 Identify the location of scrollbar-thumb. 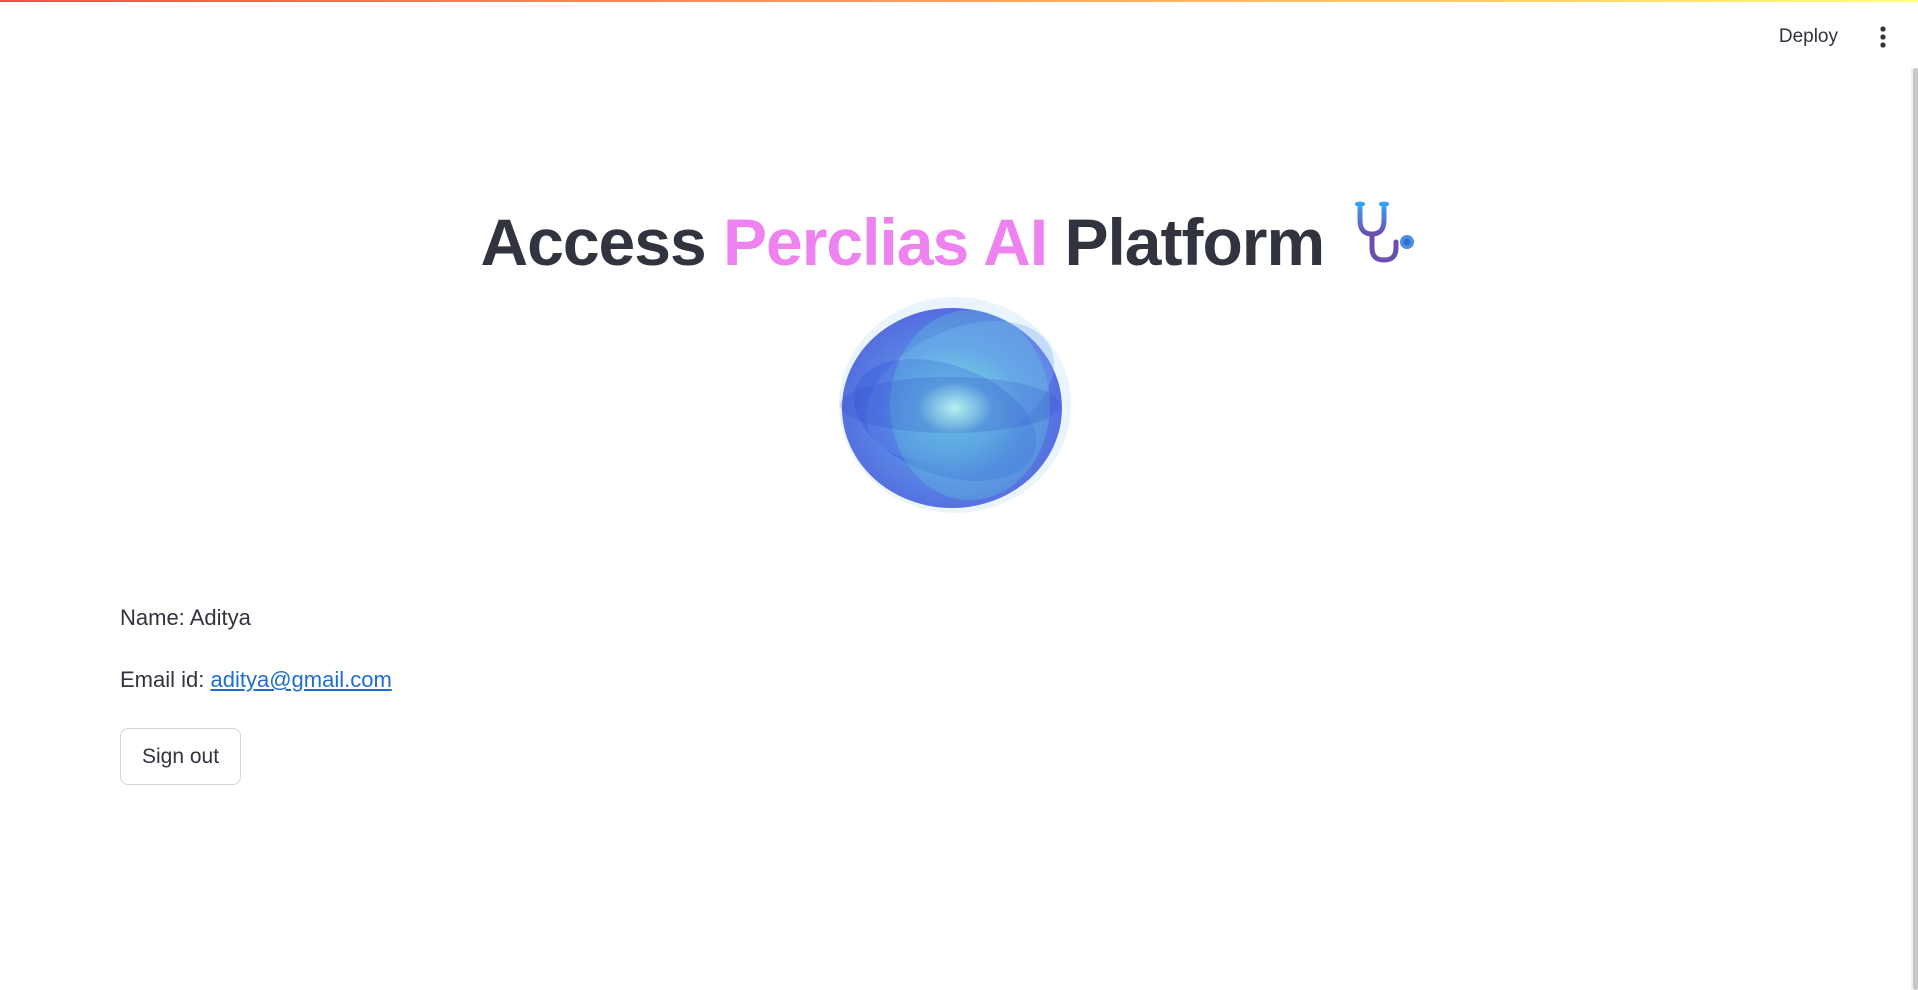
(1915, 529).